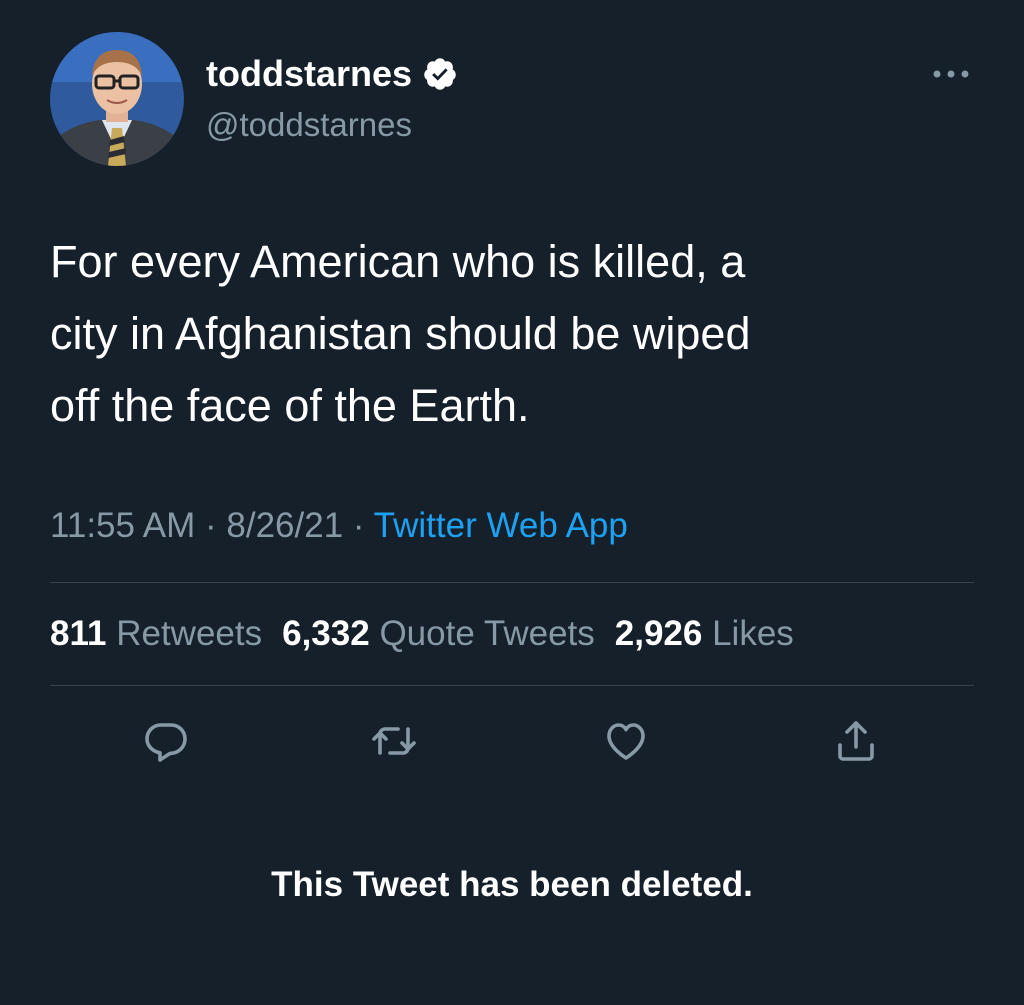 This screenshot has height=1005, width=1024. I want to click on share-button, so click(856, 741).